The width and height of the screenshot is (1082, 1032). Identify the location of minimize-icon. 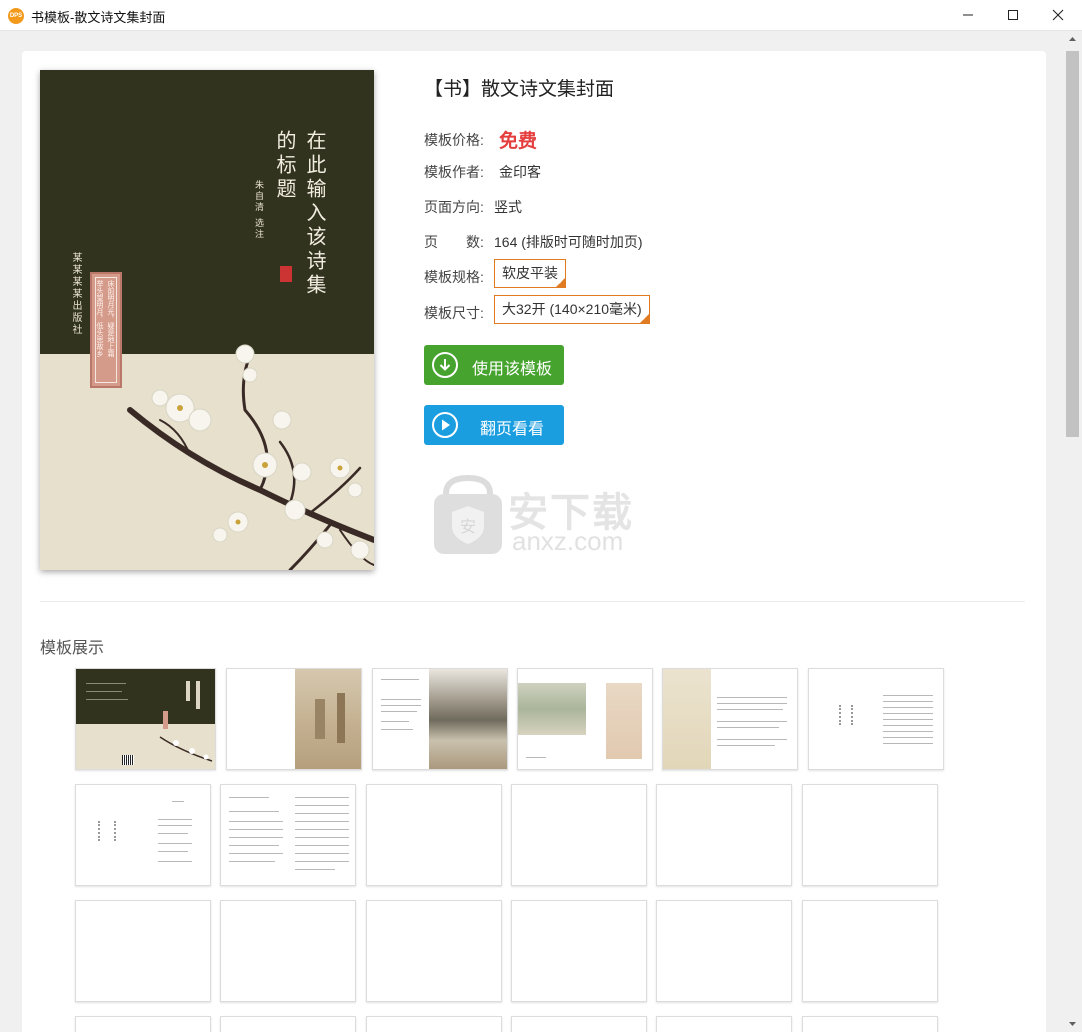
(968, 15).